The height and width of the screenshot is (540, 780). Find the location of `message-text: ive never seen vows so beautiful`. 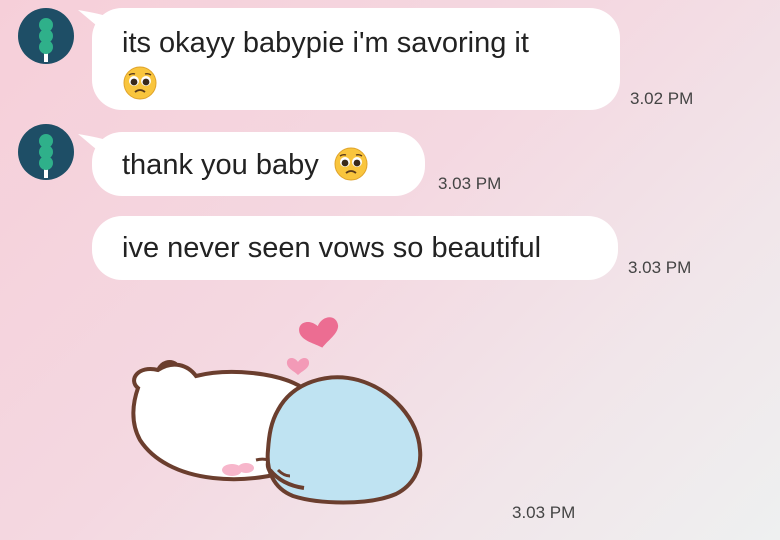

message-text: ive never seen vows so beautiful is located at coordinates (332, 248).